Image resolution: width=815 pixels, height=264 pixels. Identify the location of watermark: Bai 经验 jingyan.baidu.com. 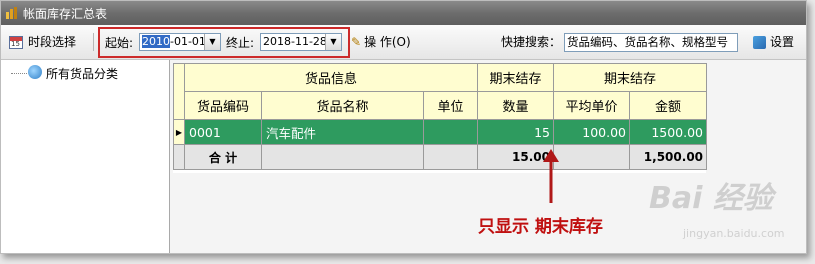
(717, 206).